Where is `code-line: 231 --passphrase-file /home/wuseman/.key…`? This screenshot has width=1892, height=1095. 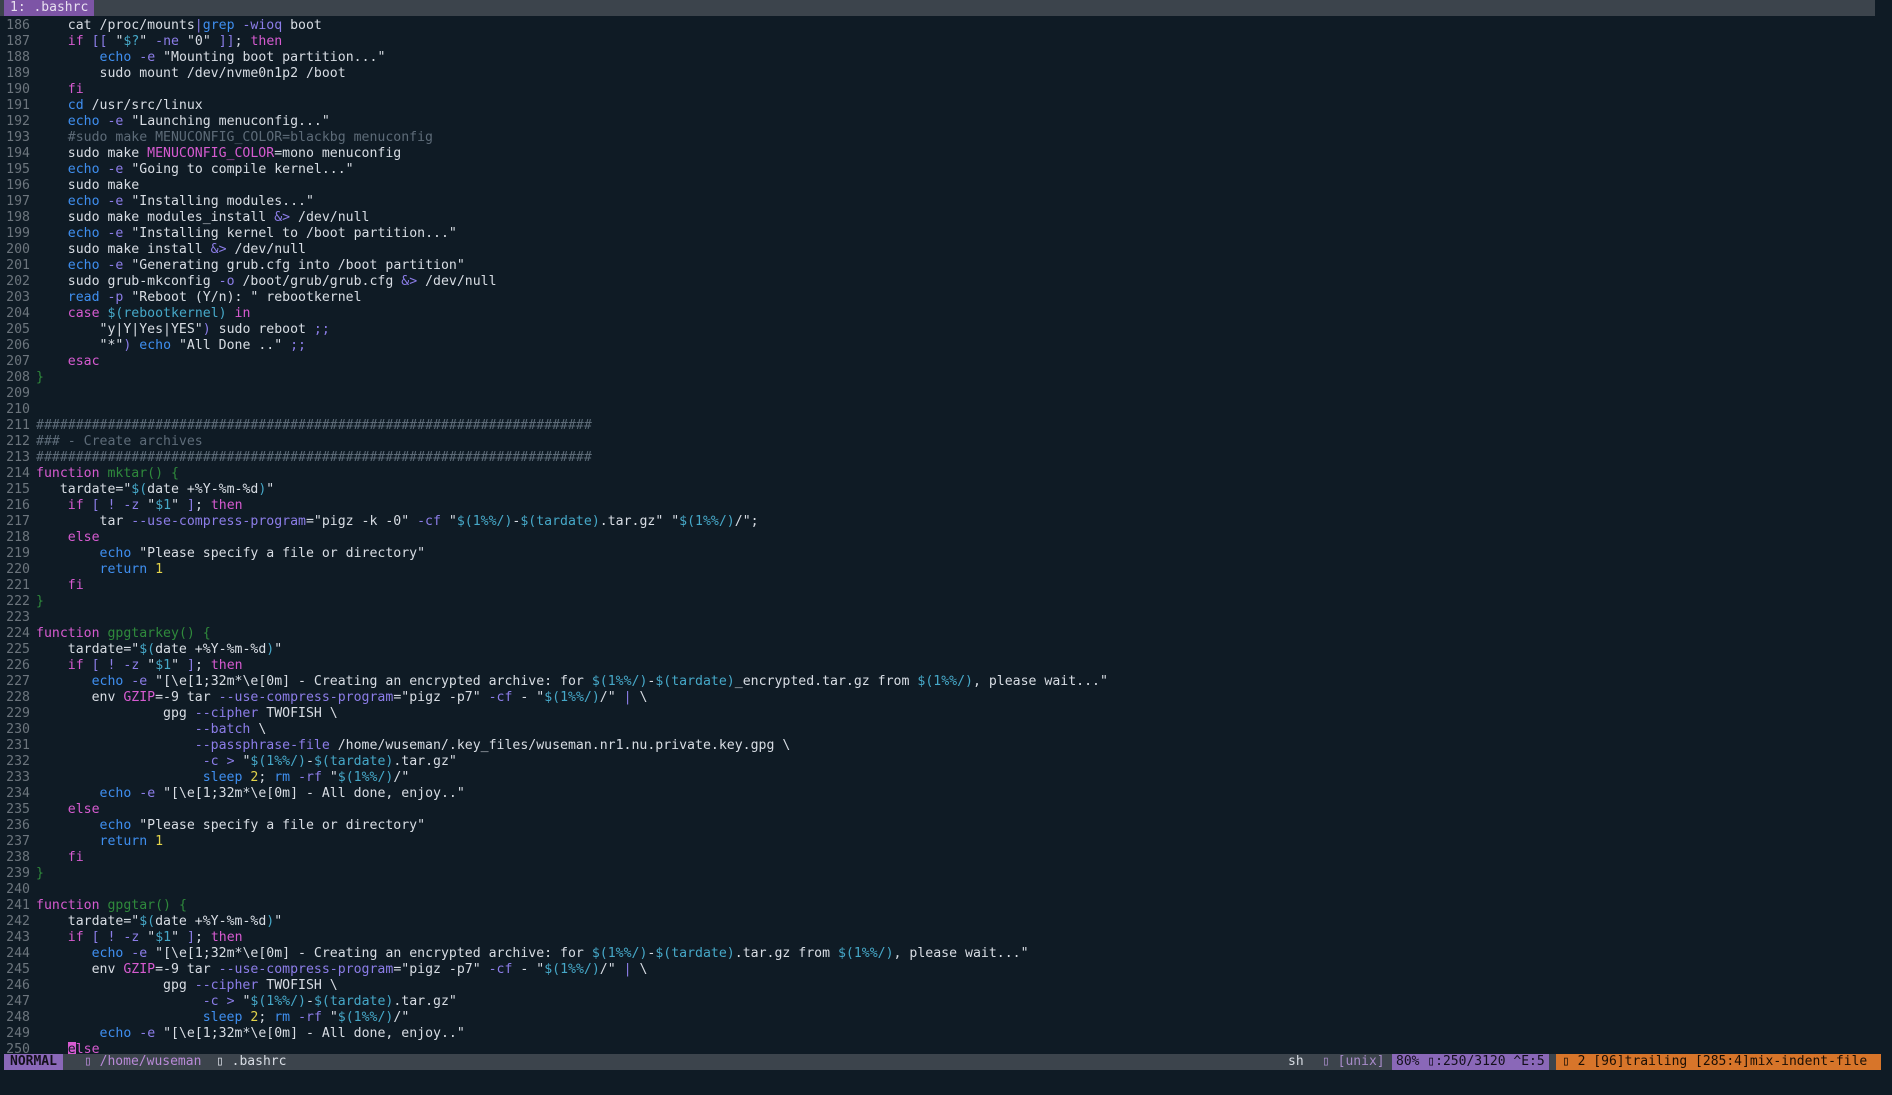 code-line: 231 --passphrase-file /home/wuseman/.key… is located at coordinates (937, 746).